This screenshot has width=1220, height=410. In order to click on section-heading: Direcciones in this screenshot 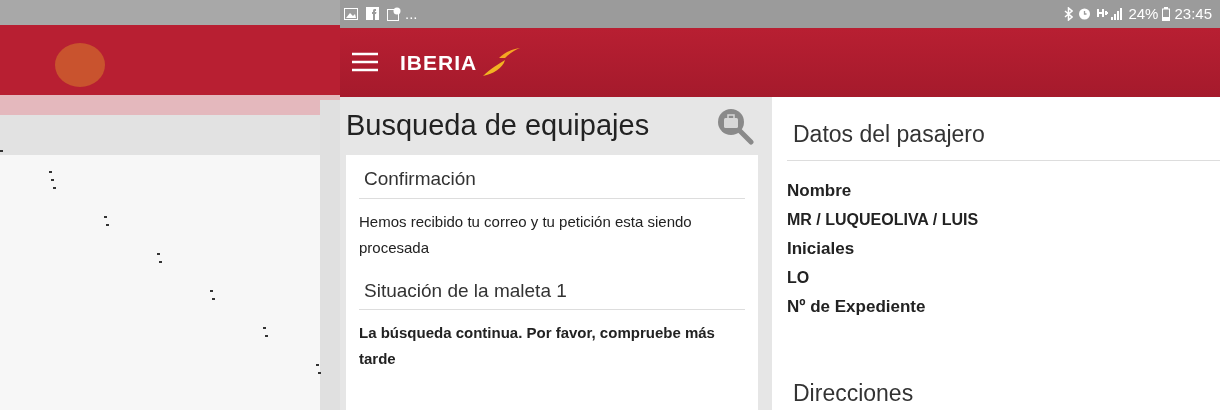, I will do `click(853, 393)`.